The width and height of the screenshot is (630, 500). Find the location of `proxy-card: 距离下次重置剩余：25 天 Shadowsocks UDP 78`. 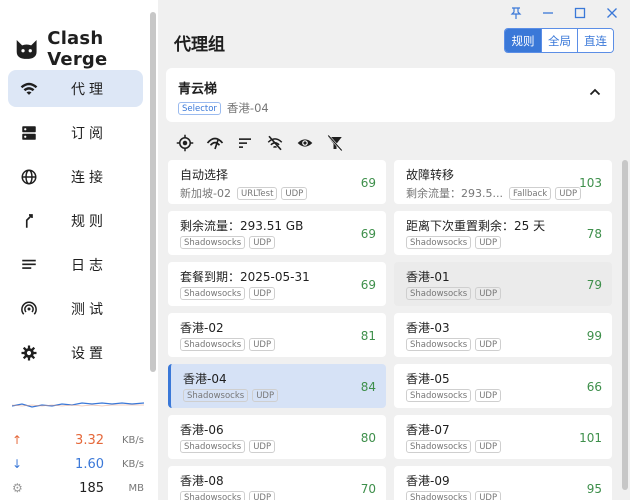

proxy-card: 距离下次重置剩余：25 天 Shadowsocks UDP 78 is located at coordinates (503, 233).